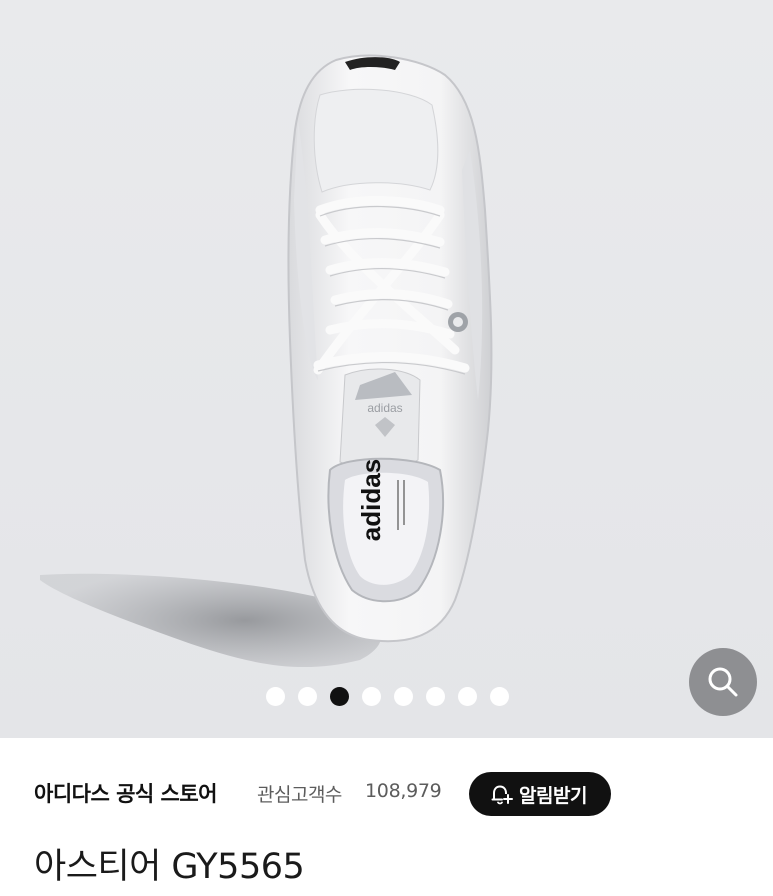 This screenshot has width=773, height=896. Describe the element at coordinates (403, 791) in the screenshot. I see `follower-count: 108,979` at that location.